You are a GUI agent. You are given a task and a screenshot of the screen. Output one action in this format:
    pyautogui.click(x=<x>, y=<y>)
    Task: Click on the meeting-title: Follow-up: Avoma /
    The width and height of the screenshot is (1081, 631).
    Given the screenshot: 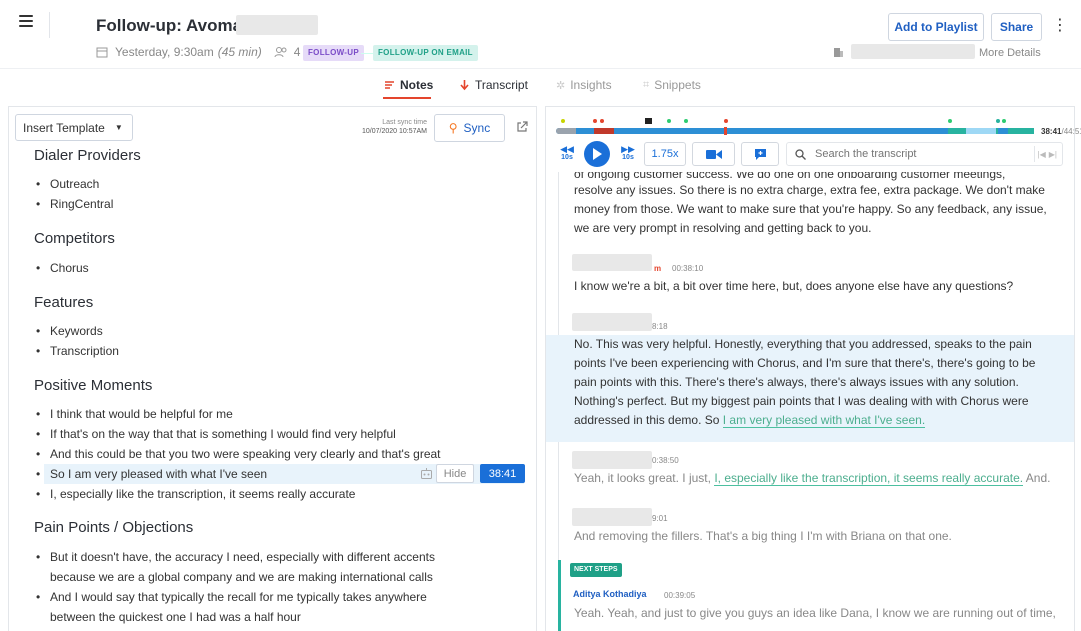 What is the action you would take?
    pyautogui.click(x=174, y=25)
    